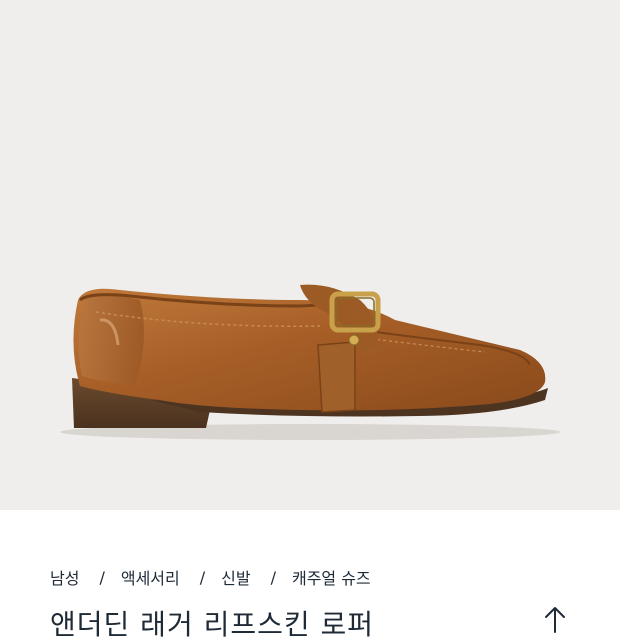  Describe the element at coordinates (235, 577) in the screenshot. I see `breadcrumb-item-shoes: 신발` at that location.